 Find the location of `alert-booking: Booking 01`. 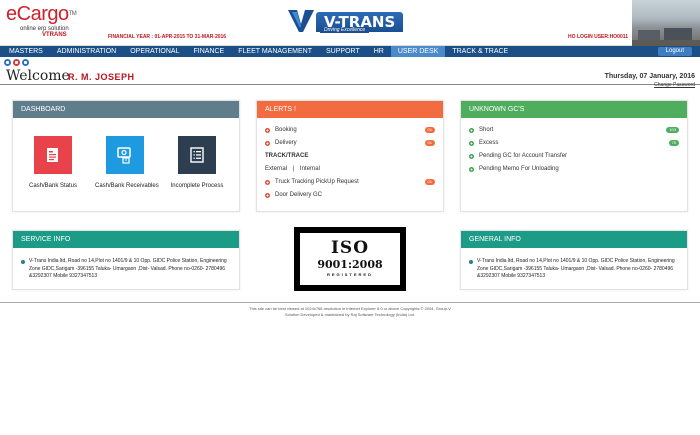

alert-booking: Booking 01 is located at coordinates (354, 130).